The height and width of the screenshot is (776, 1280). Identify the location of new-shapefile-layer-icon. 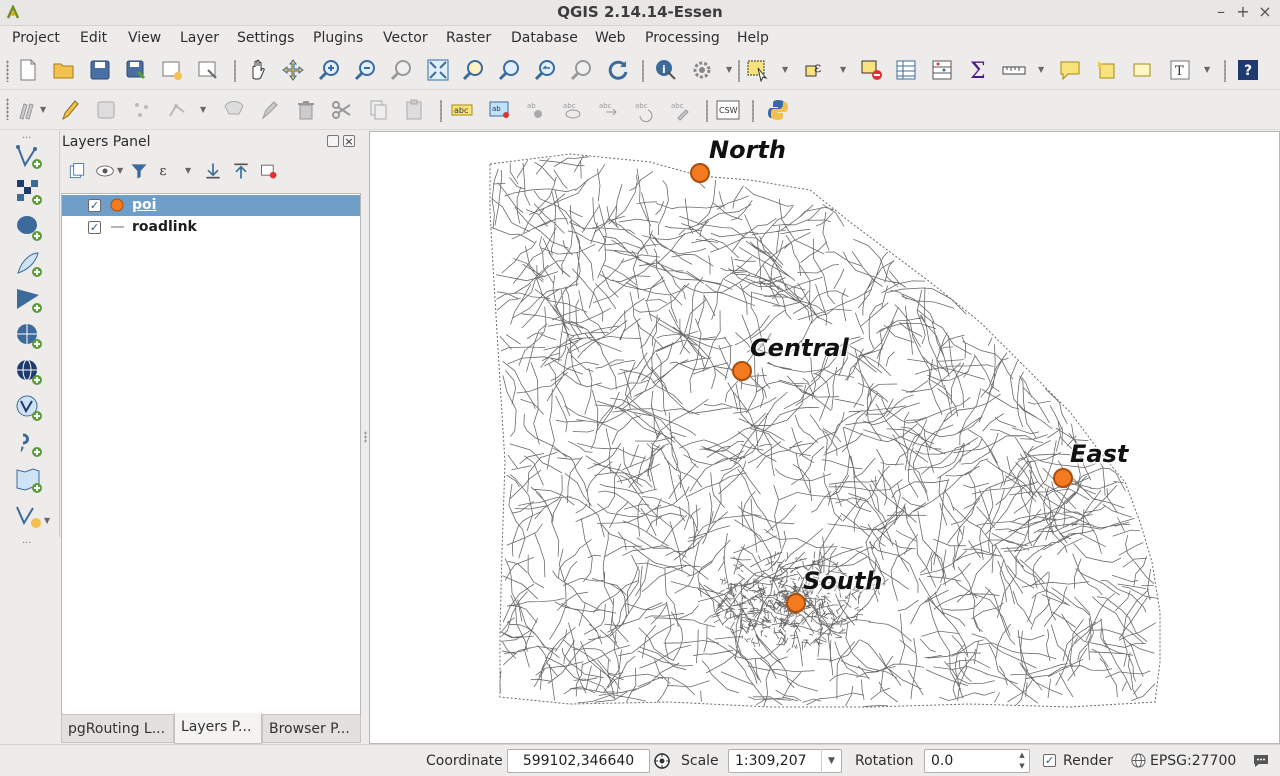
(29, 516).